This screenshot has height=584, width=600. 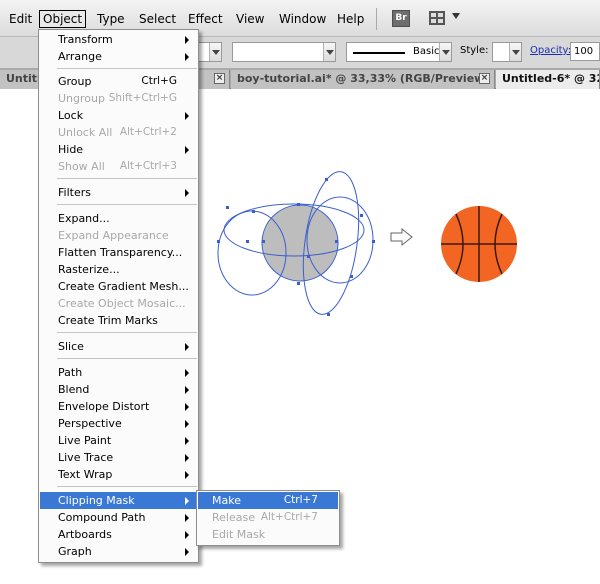 What do you see at coordinates (233, 517) in the screenshot?
I see `menu-item-label: Release` at bounding box center [233, 517].